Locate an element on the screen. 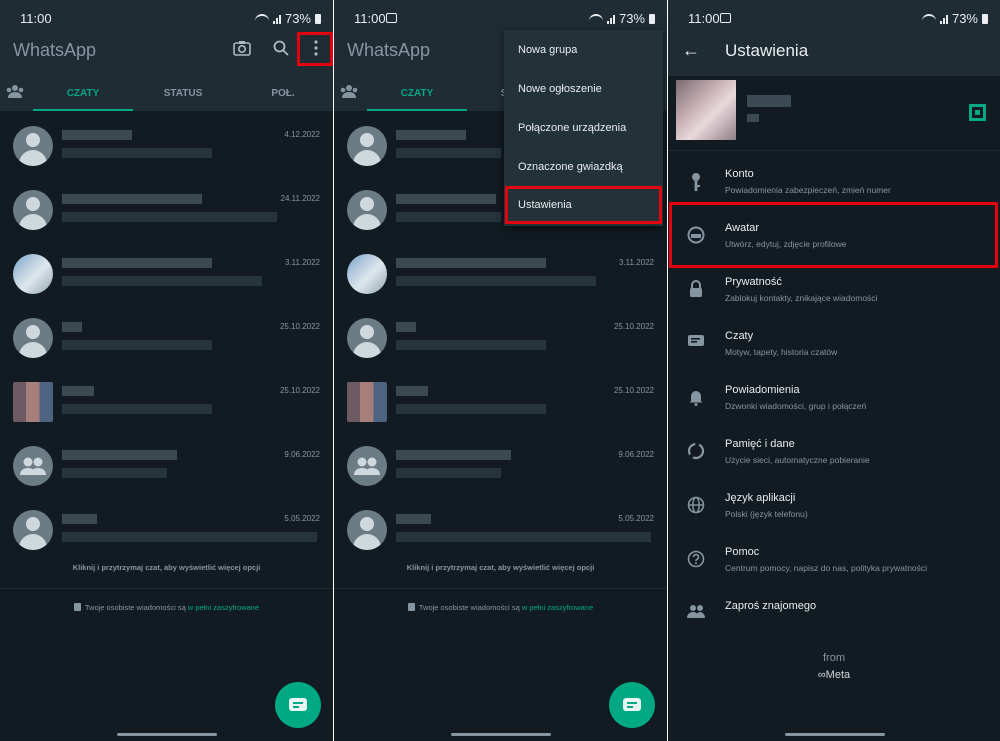 This screenshot has height=741, width=1000. tab-status: STATUS is located at coordinates (183, 93).